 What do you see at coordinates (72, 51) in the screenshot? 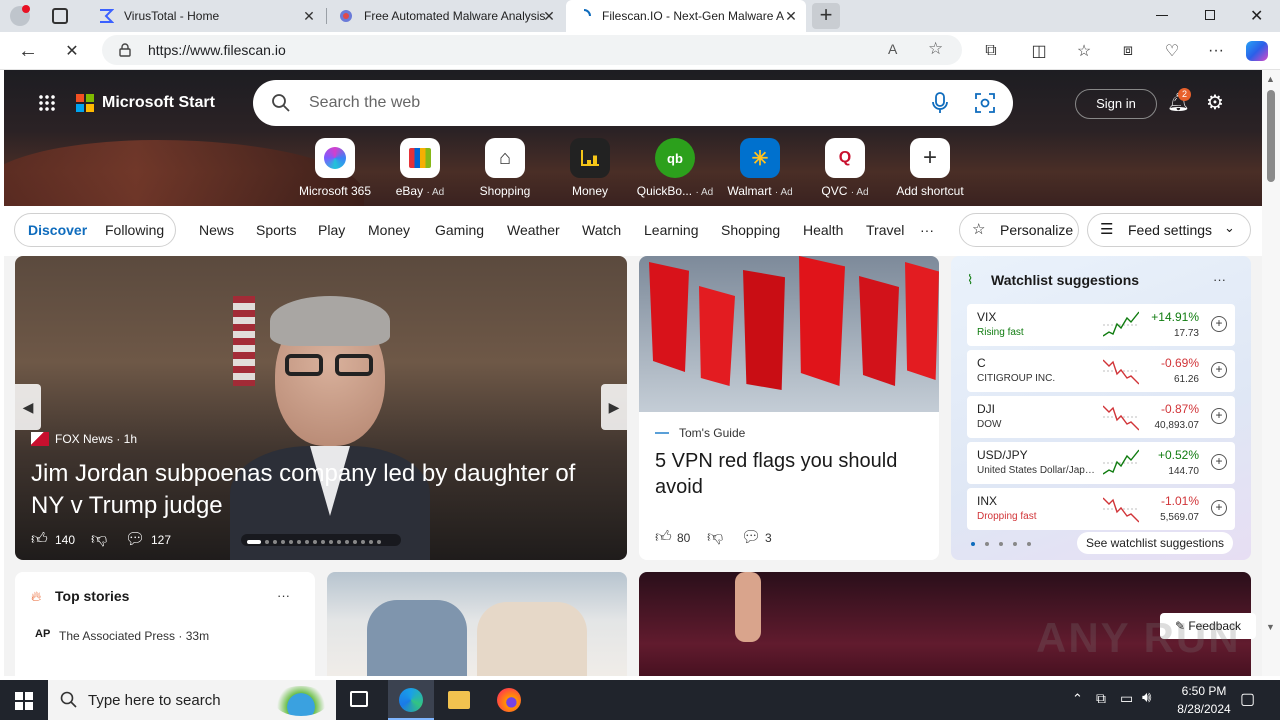
I see `stop-loading-icon: ✕` at bounding box center [72, 51].